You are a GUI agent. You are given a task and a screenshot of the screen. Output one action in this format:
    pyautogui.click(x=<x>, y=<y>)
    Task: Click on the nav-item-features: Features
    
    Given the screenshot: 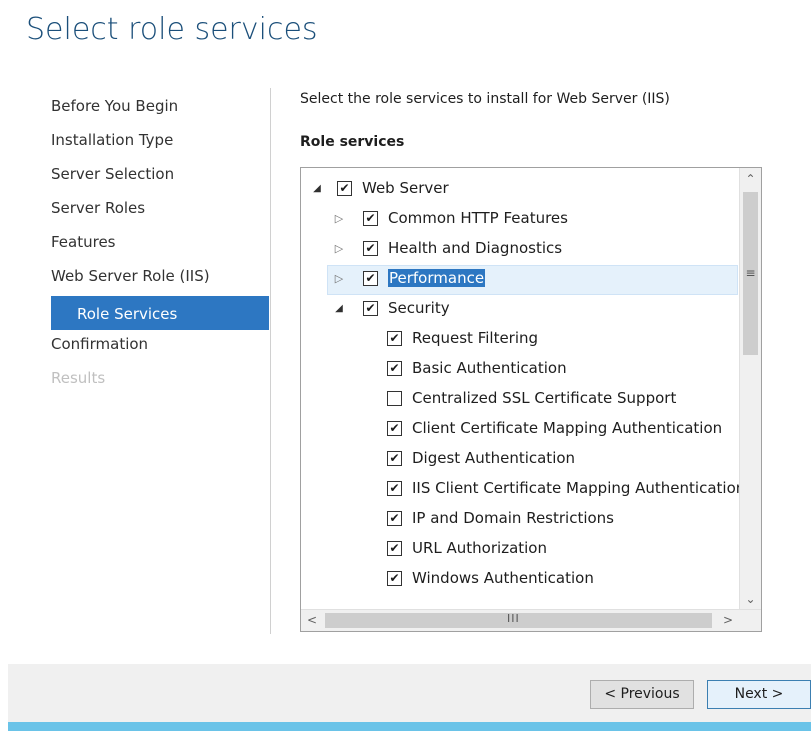 What is the action you would take?
    pyautogui.click(x=160, y=245)
    